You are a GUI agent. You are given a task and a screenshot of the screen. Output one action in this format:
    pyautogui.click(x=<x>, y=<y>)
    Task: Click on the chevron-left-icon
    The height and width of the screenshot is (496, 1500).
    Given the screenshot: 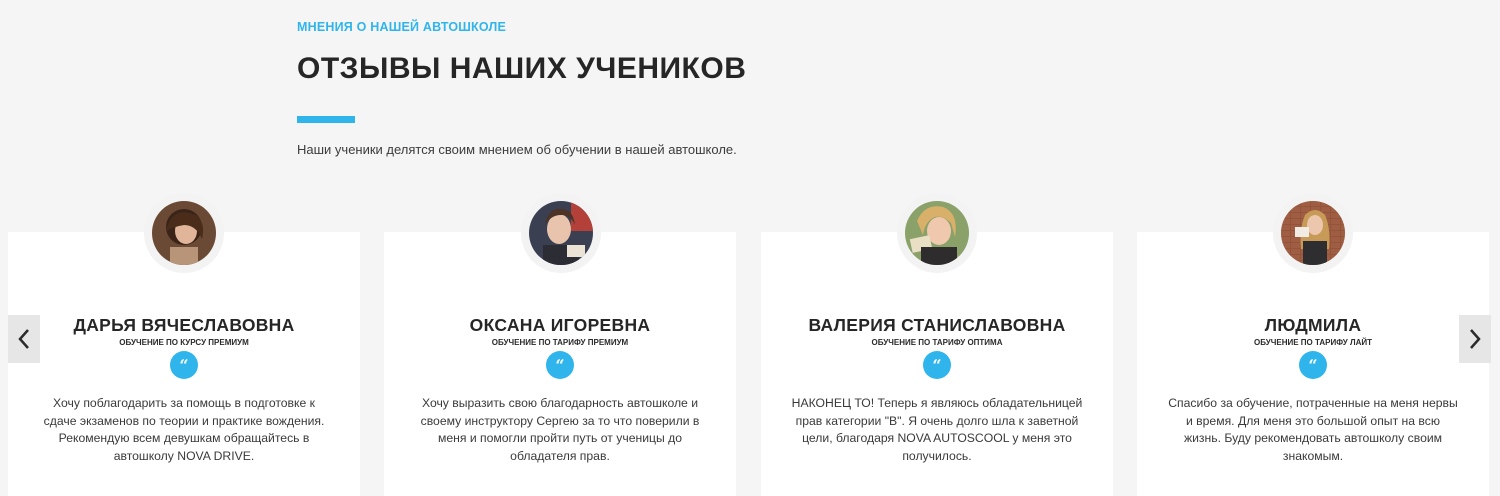 What is the action you would take?
    pyautogui.click(x=23, y=339)
    